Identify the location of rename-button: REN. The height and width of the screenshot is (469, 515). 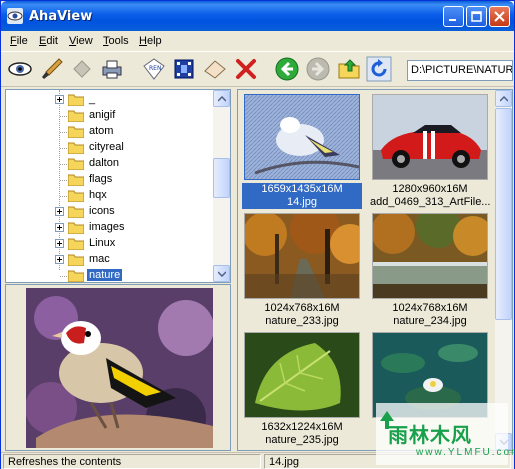
(154, 69).